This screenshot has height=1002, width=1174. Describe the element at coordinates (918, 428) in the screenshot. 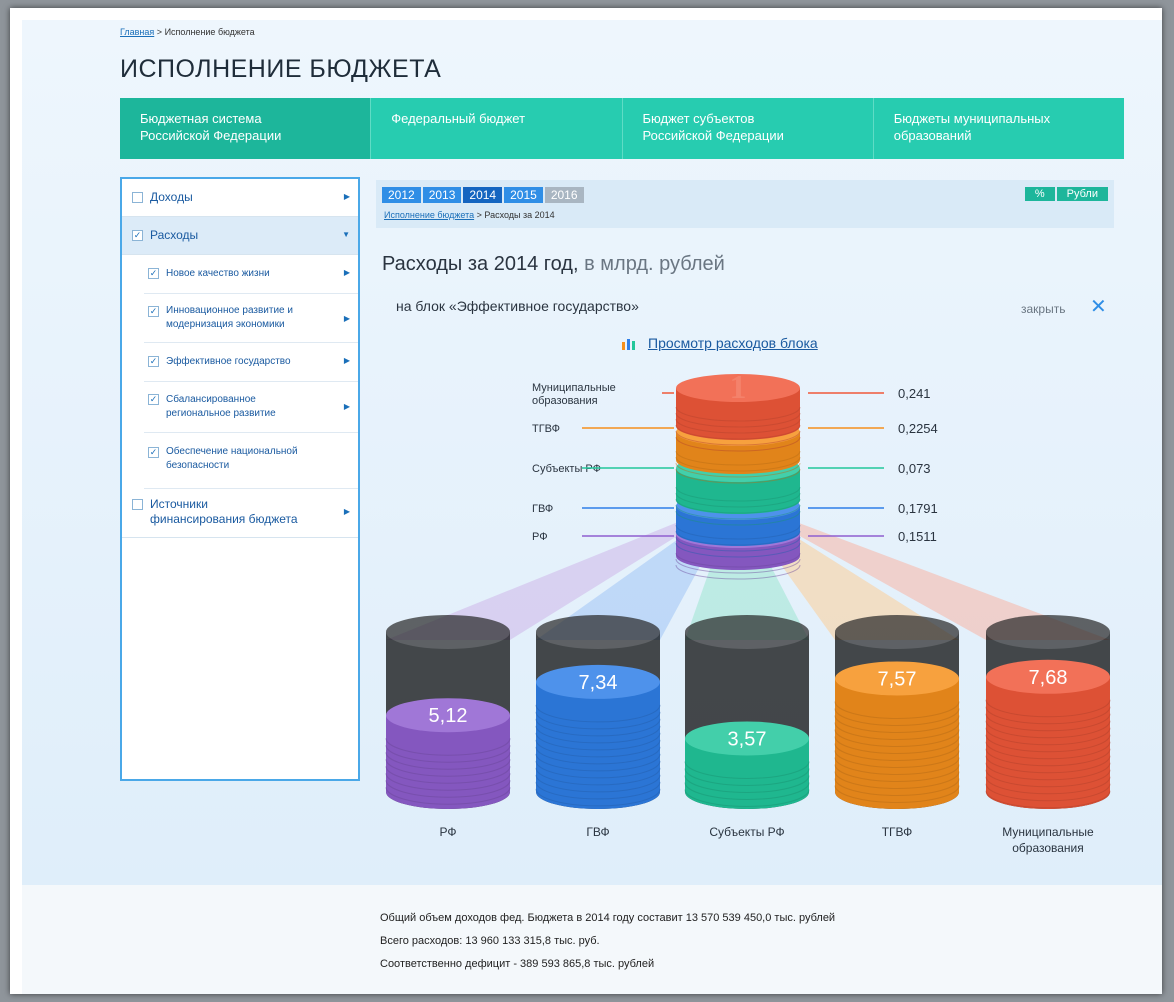

I see `stack-value-label: 0,2254` at that location.